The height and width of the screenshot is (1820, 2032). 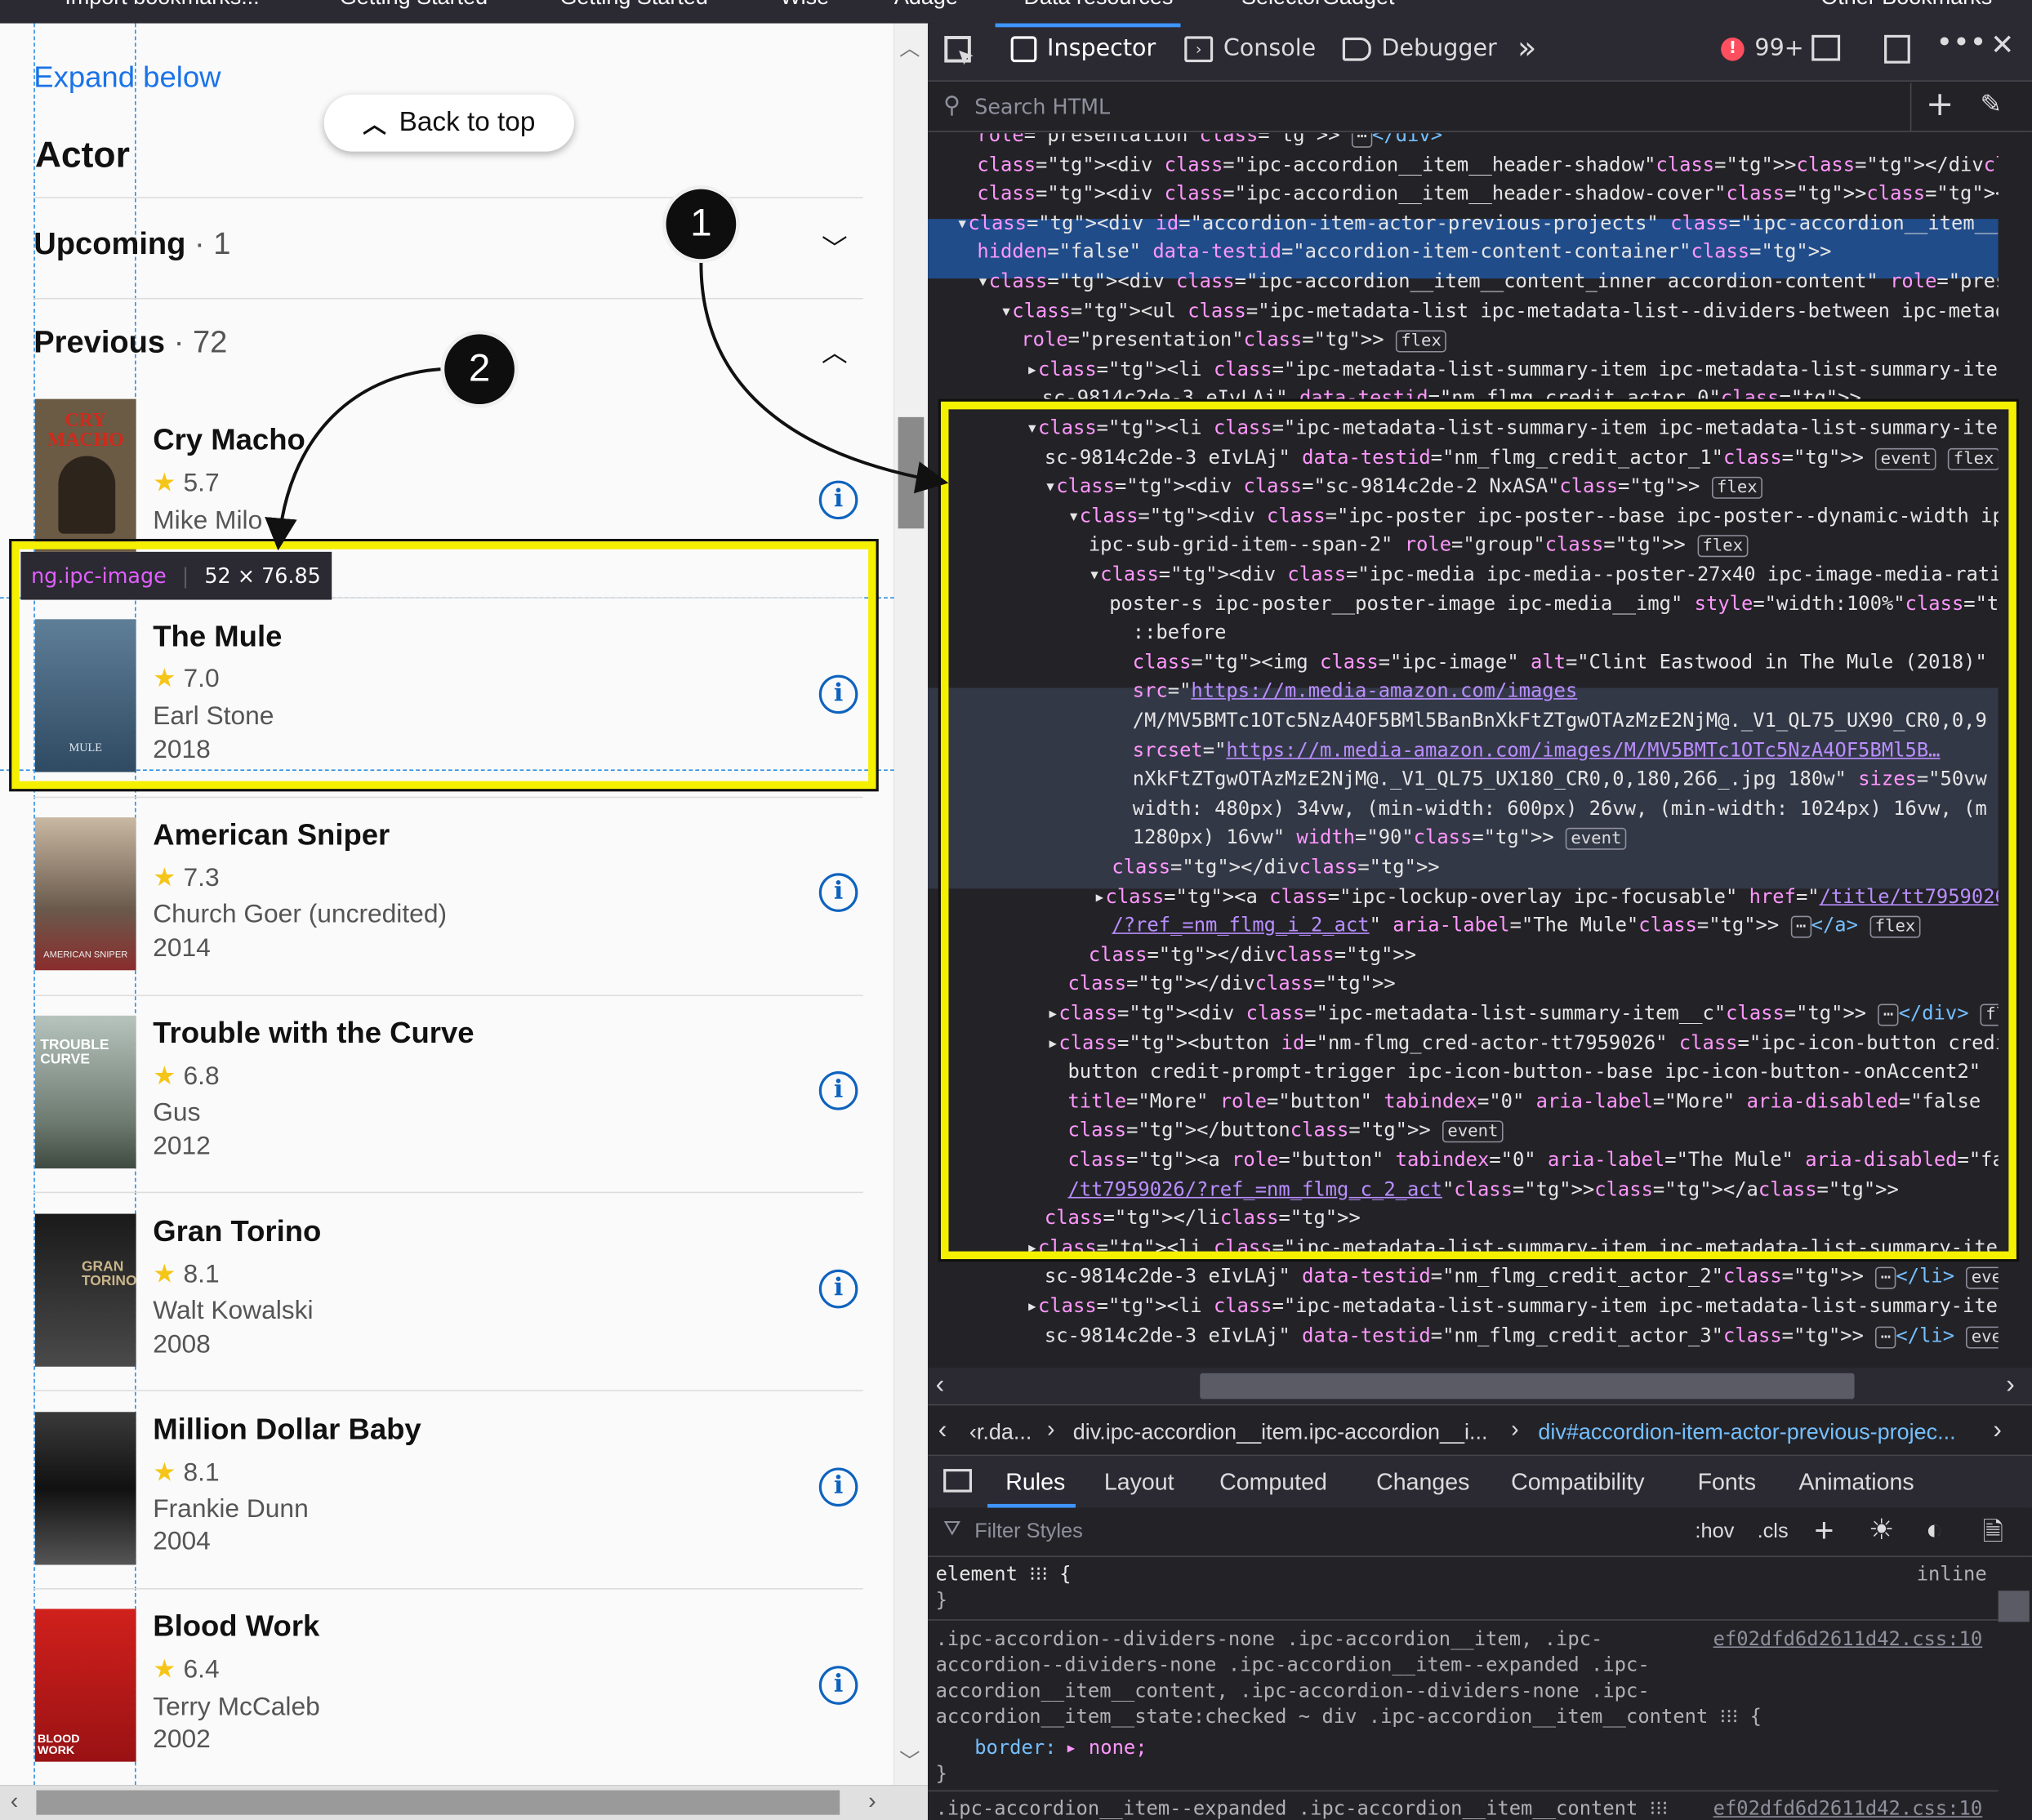 I want to click on breadcrumb-right-icon: ›, so click(x=1998, y=1431).